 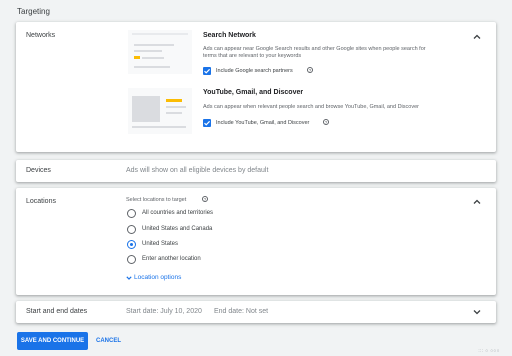 I want to click on devices-label: Devices, so click(x=38, y=170).